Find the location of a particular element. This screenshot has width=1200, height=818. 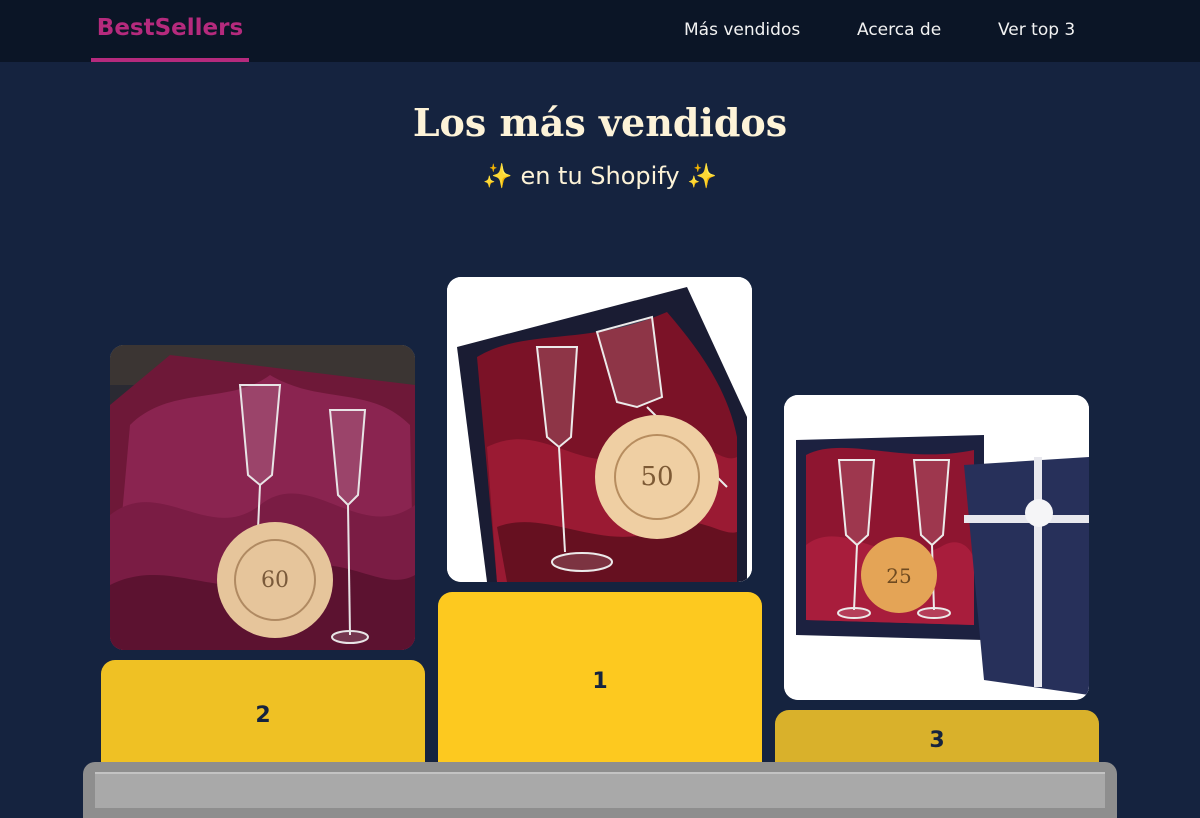

podium-third-place: 3 is located at coordinates (937, 740).